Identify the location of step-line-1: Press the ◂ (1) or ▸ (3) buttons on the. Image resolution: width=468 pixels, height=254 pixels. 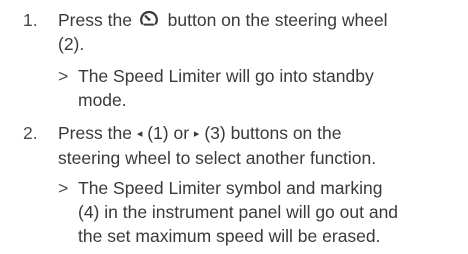
(258, 133).